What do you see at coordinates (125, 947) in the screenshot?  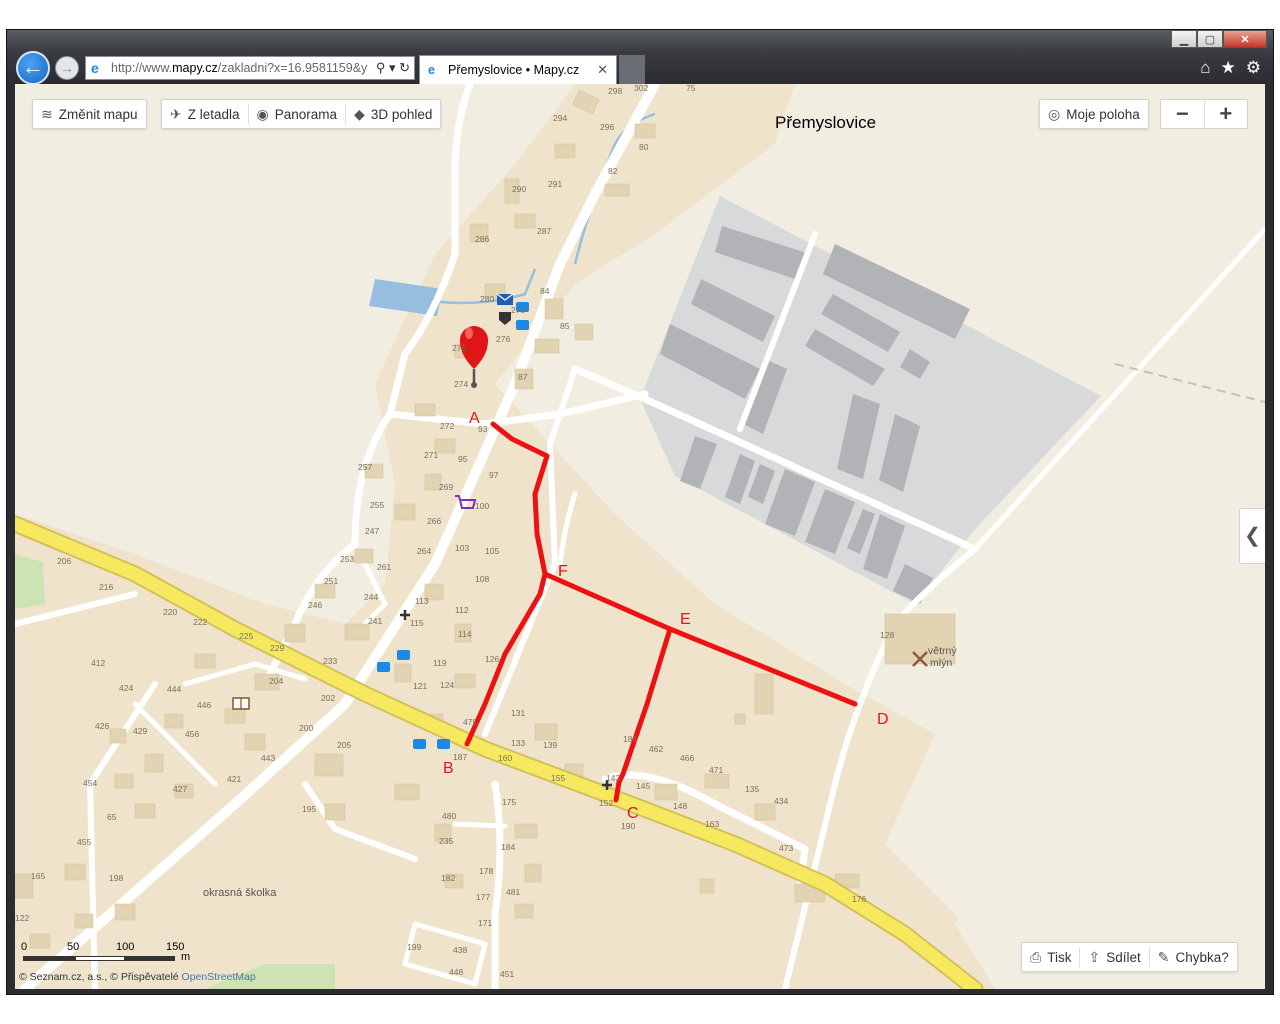 I see `scale-tick-100: 100` at bounding box center [125, 947].